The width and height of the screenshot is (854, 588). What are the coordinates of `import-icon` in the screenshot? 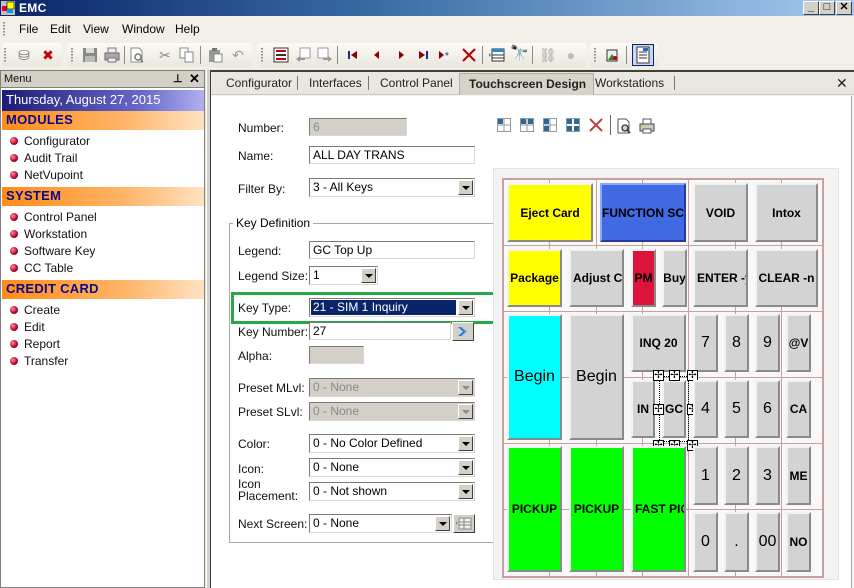 It's located at (303, 55).